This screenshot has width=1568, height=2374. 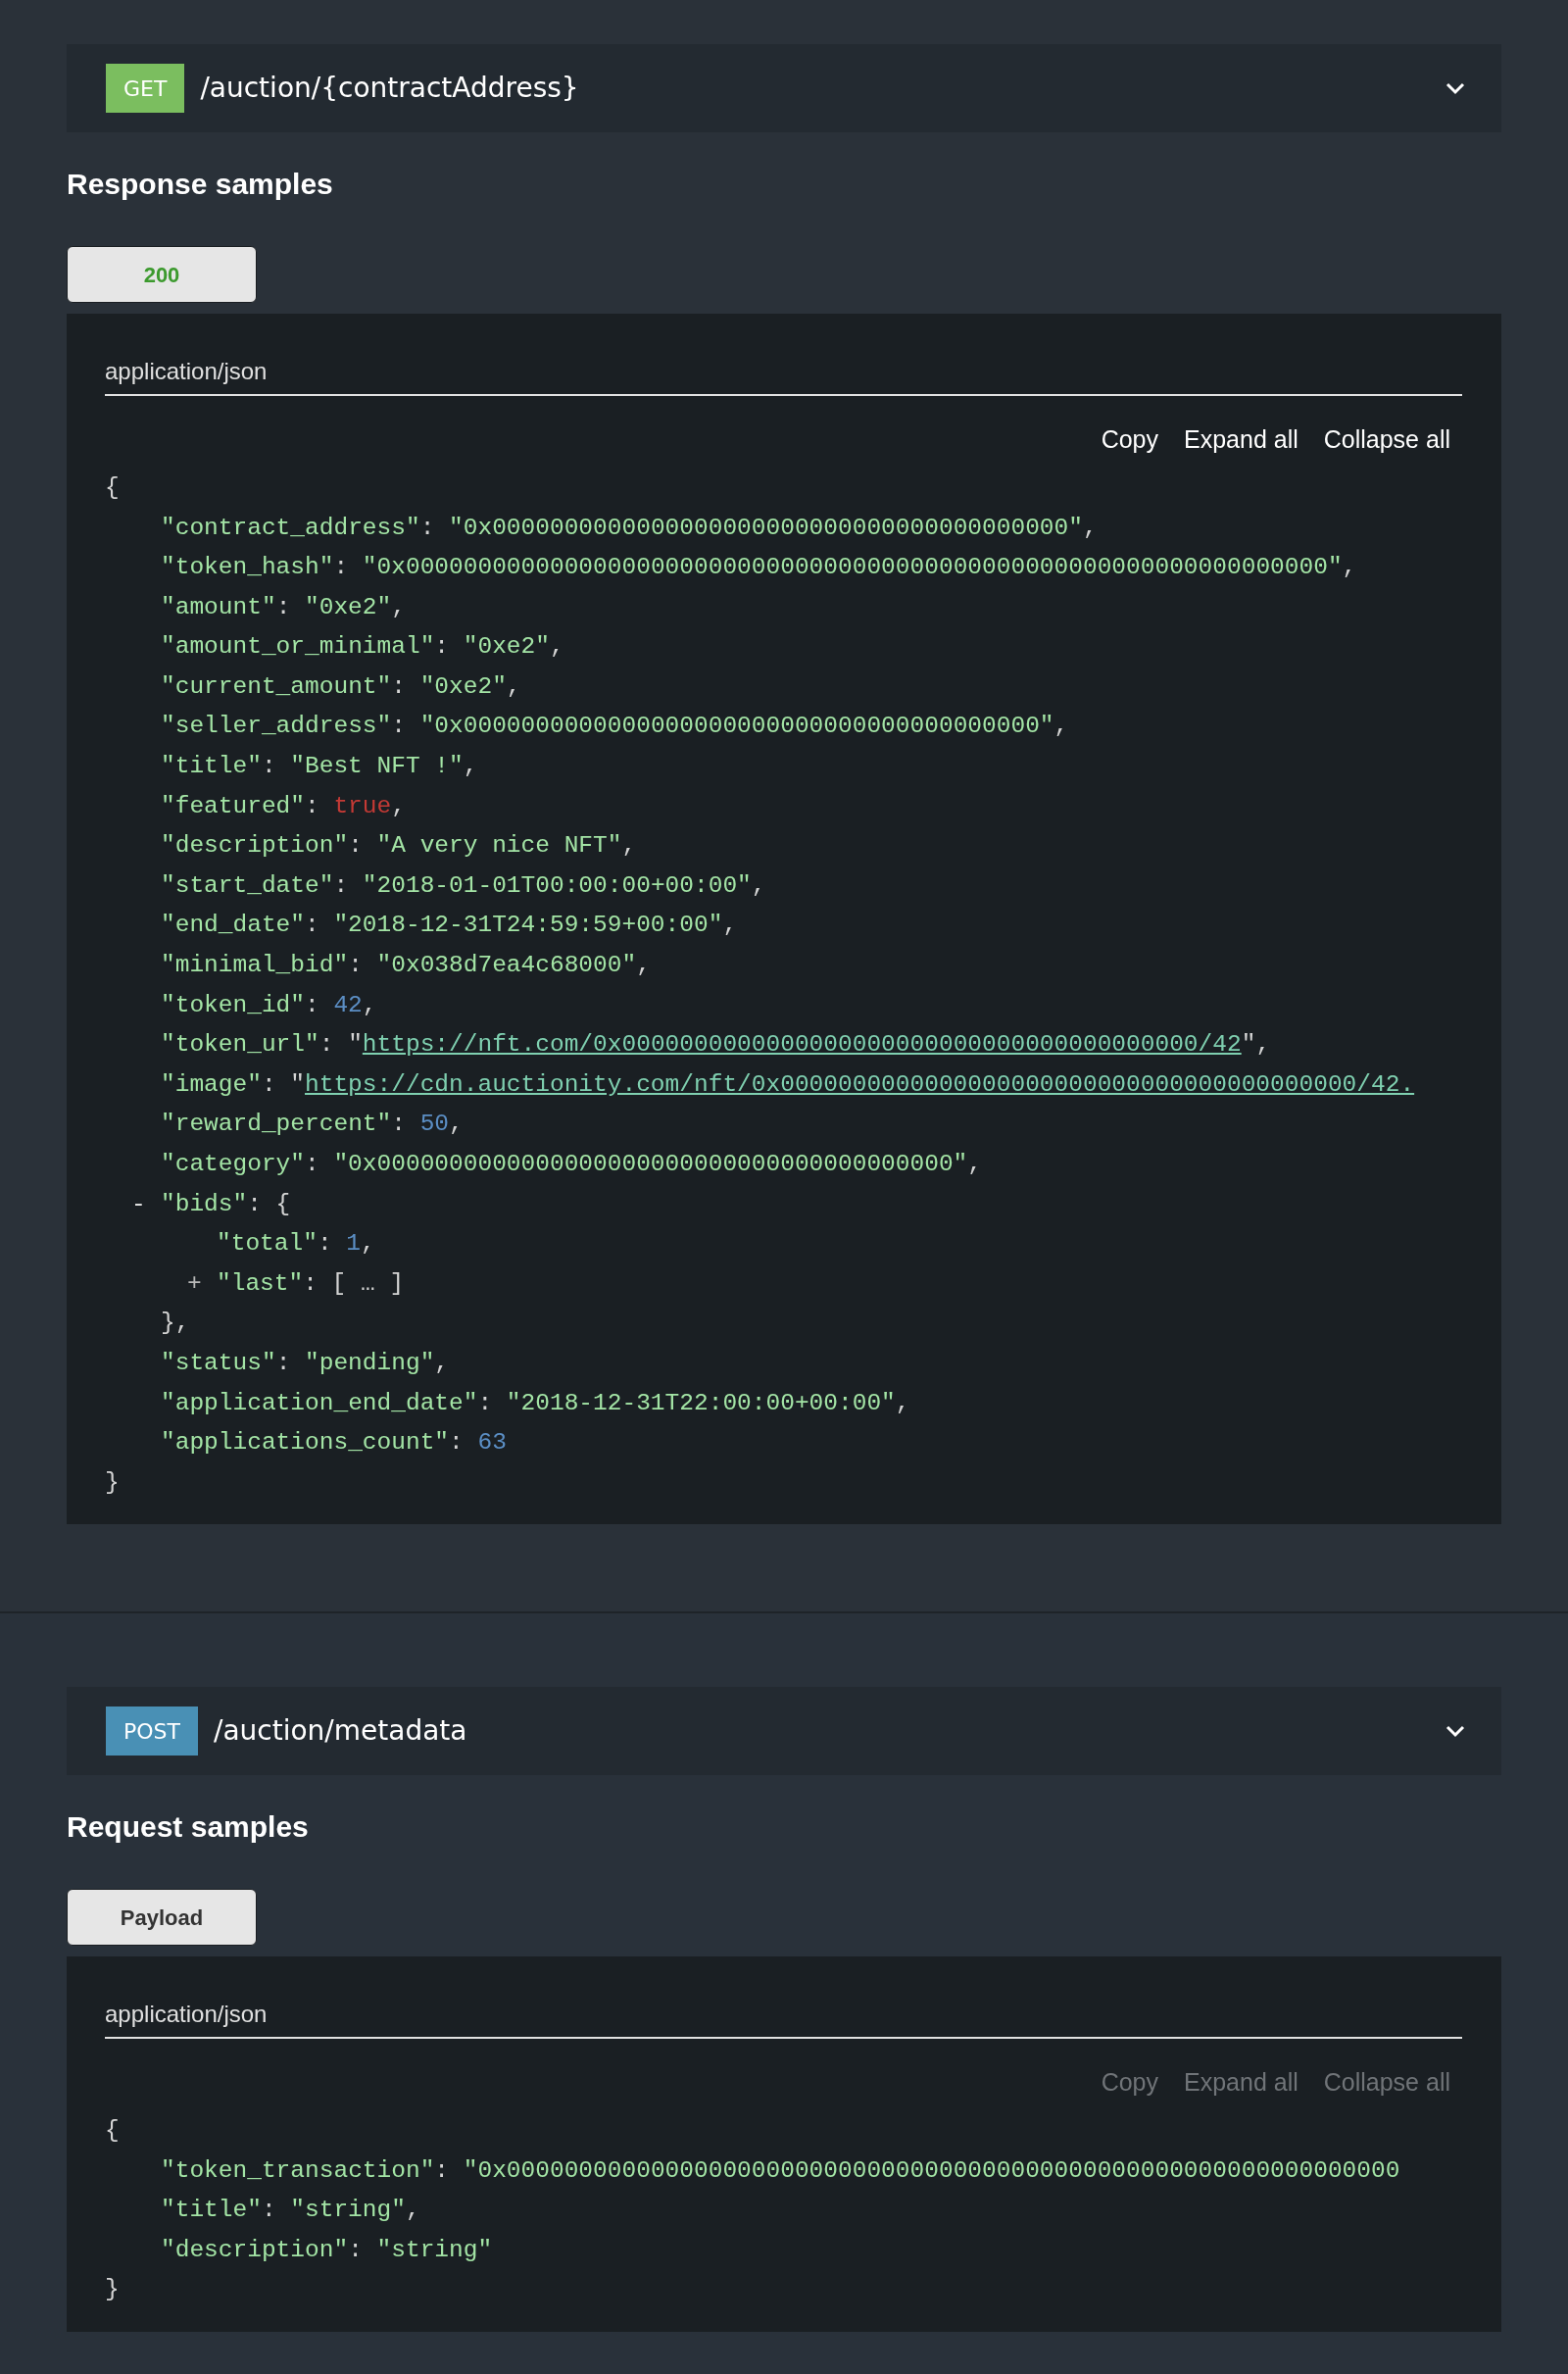 I want to click on json-key: "last", so click(x=260, y=1284).